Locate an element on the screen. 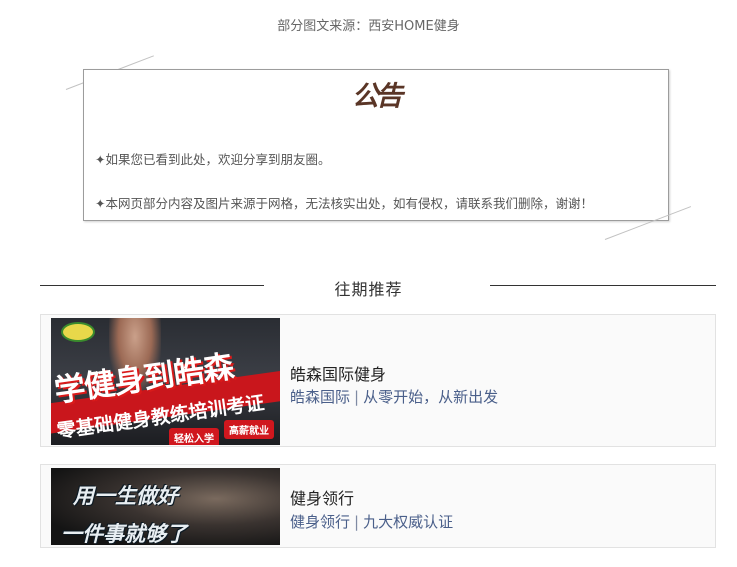 This screenshot has width=737, height=567. section-title: 往期推荐 is located at coordinates (368, 289).